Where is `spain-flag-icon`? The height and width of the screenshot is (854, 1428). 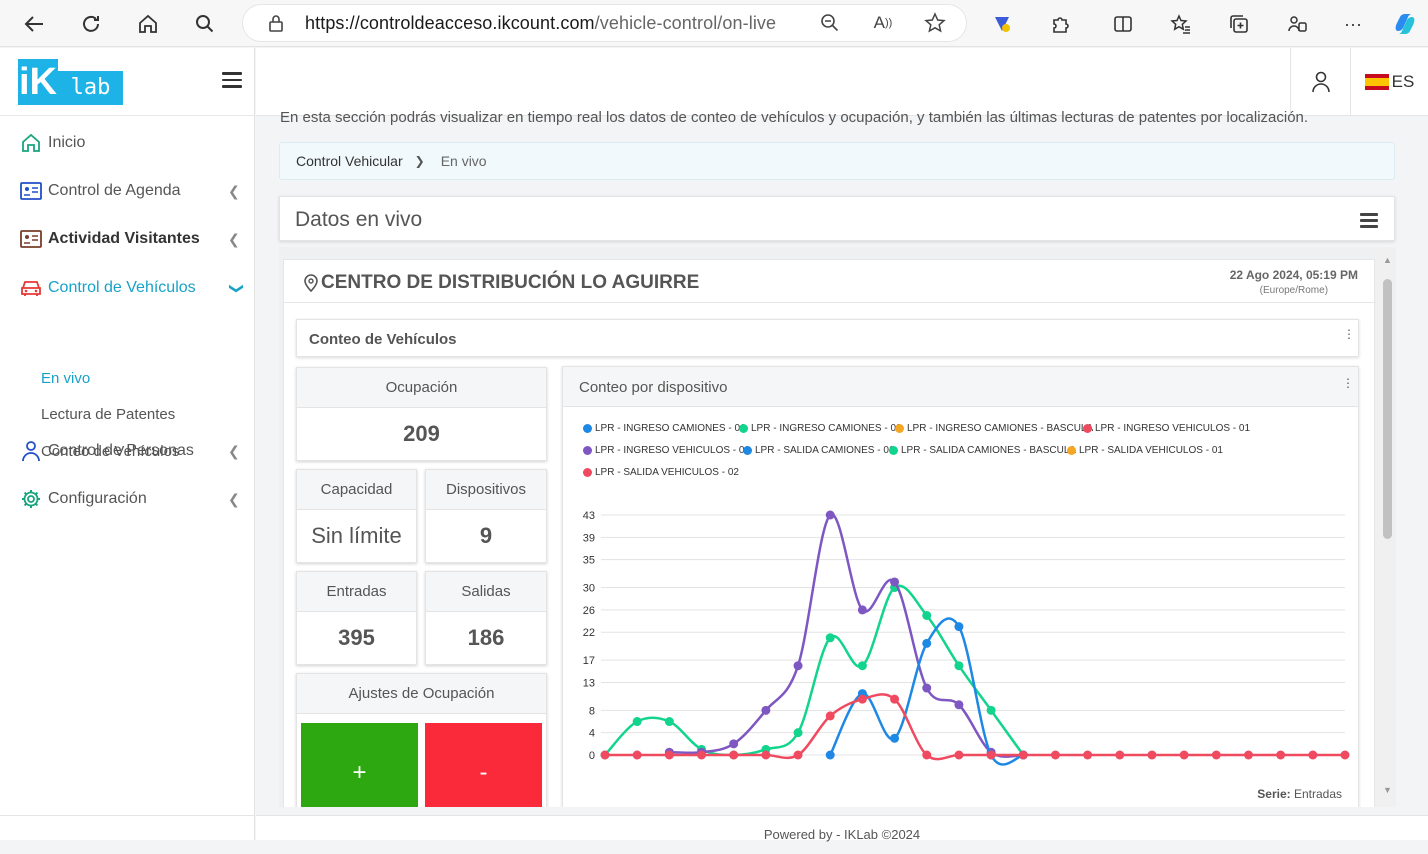 spain-flag-icon is located at coordinates (1376, 82).